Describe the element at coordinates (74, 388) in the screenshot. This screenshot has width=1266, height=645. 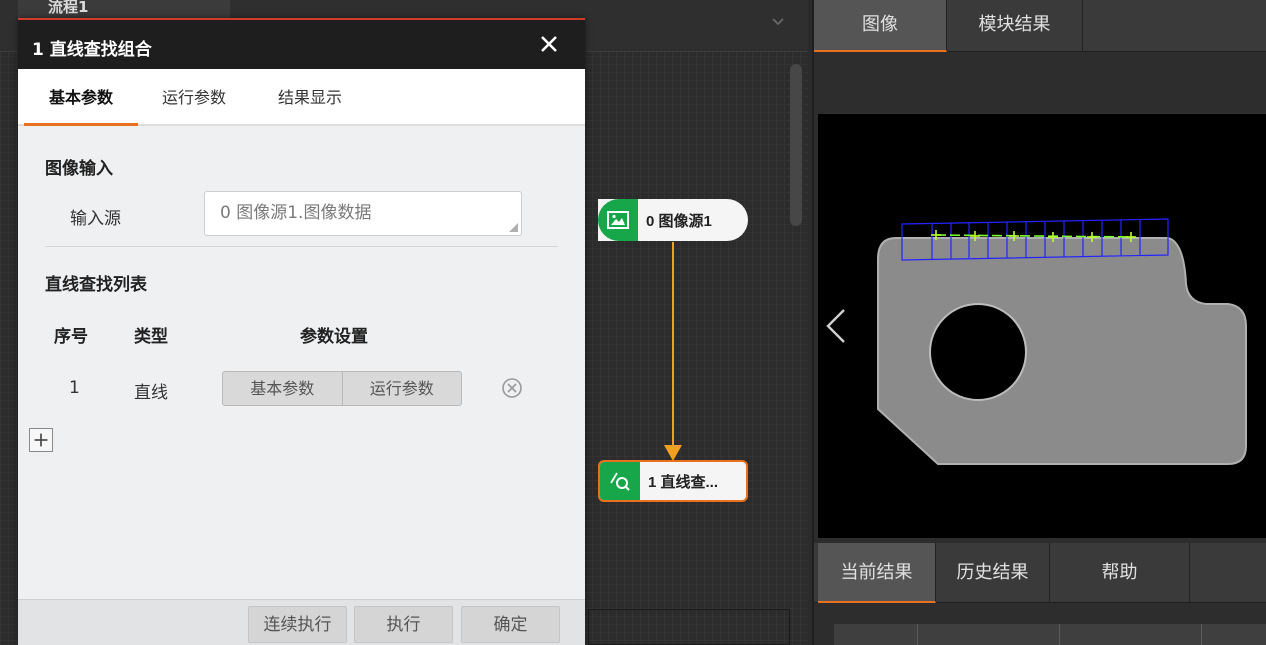
I see `row-no: 1` at that location.